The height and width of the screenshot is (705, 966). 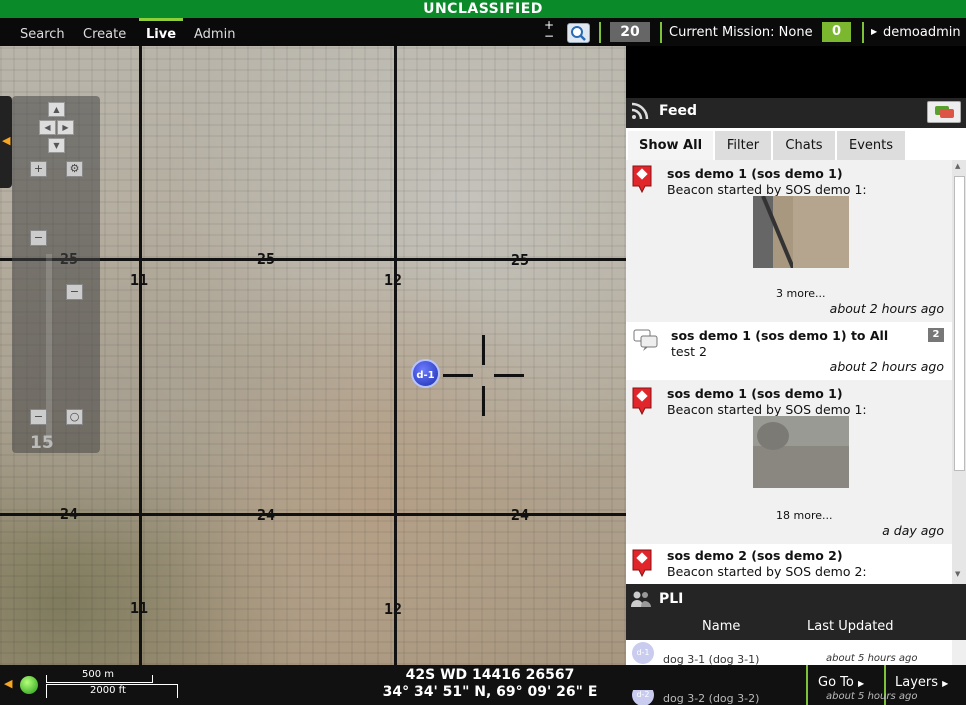 I want to click on scroll-down-icon: ▼, so click(x=957, y=574).